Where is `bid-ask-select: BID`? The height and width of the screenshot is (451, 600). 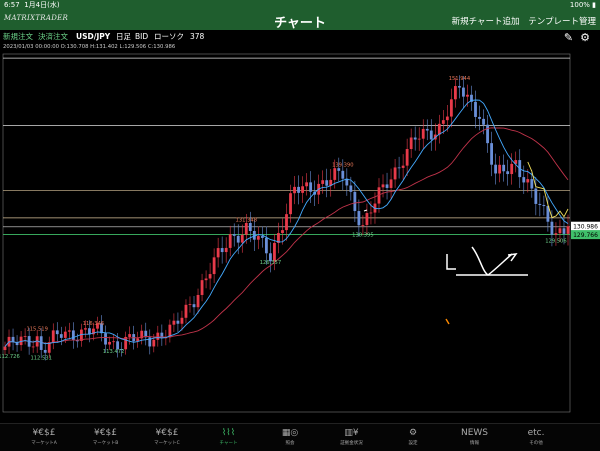
bid-ask-select: BID is located at coordinates (141, 37).